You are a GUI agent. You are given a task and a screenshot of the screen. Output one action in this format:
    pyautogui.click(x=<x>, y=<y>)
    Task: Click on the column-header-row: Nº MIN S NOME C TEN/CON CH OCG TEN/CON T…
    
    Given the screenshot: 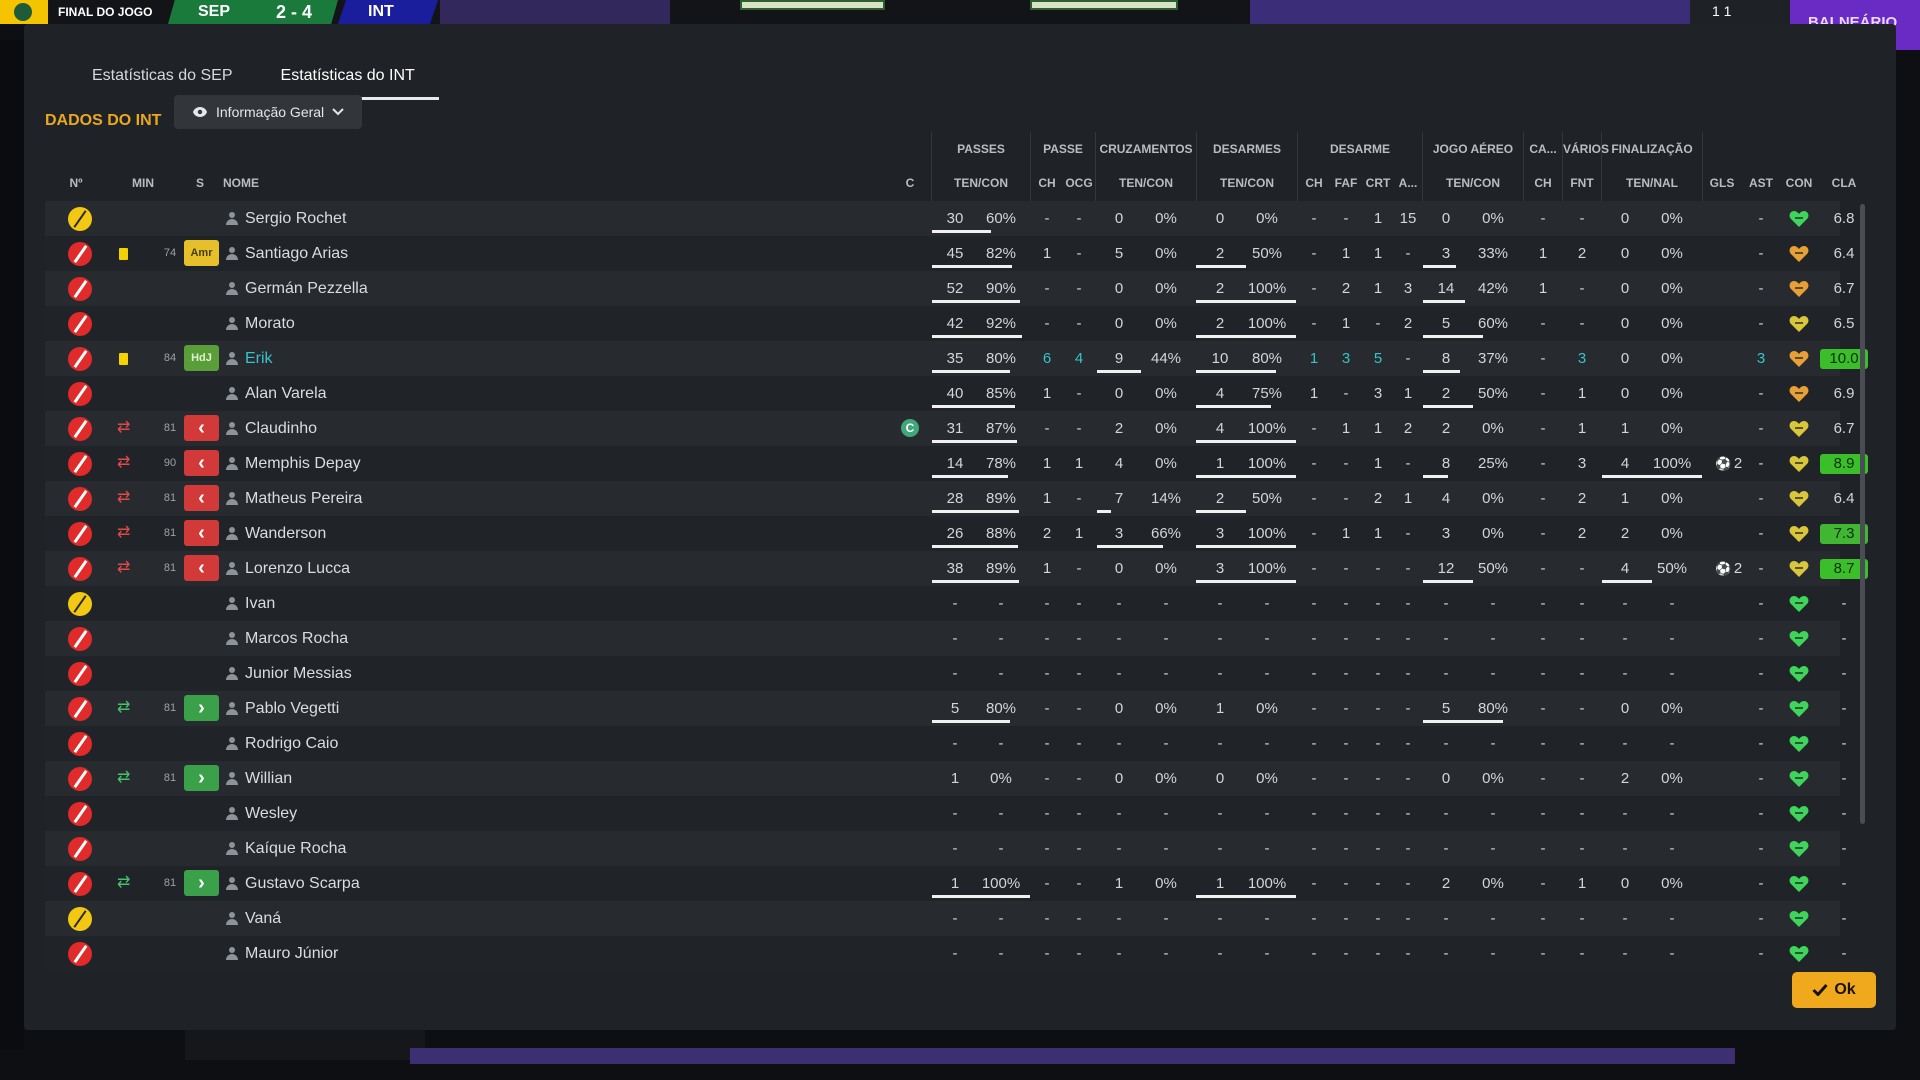 What is the action you would take?
    pyautogui.click(x=950, y=183)
    